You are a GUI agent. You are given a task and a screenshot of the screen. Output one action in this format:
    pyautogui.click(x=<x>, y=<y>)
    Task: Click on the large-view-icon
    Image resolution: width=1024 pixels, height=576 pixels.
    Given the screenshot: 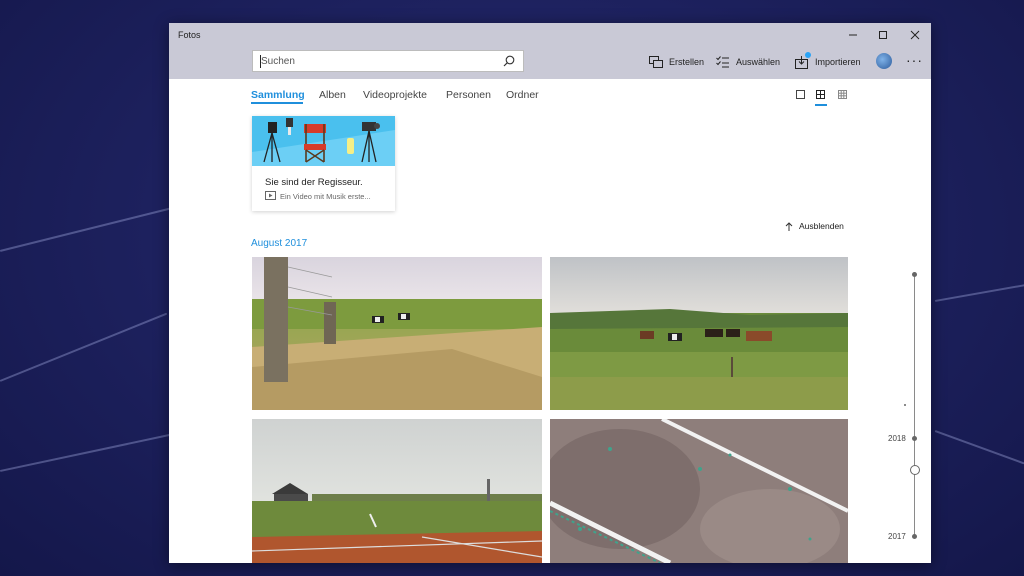 What is the action you would take?
    pyautogui.click(x=801, y=95)
    